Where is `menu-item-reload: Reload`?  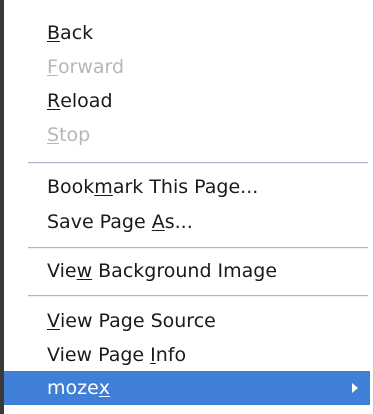 menu-item-reload: Reload is located at coordinates (187, 101).